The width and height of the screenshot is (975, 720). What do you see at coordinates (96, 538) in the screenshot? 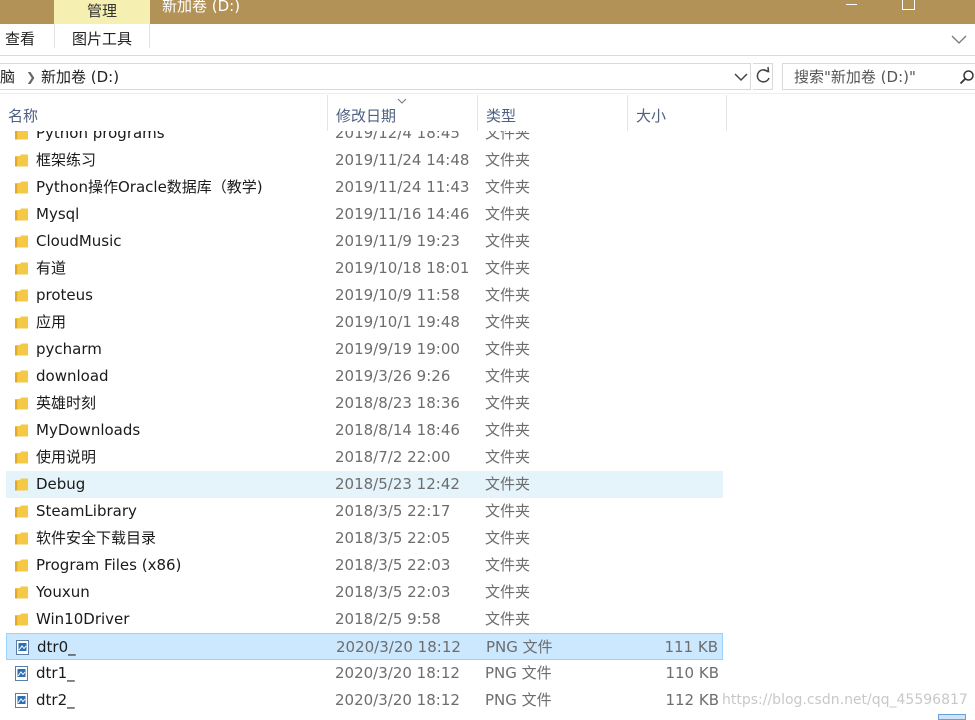
I see `file-name: 软件安全下载目录` at bounding box center [96, 538].